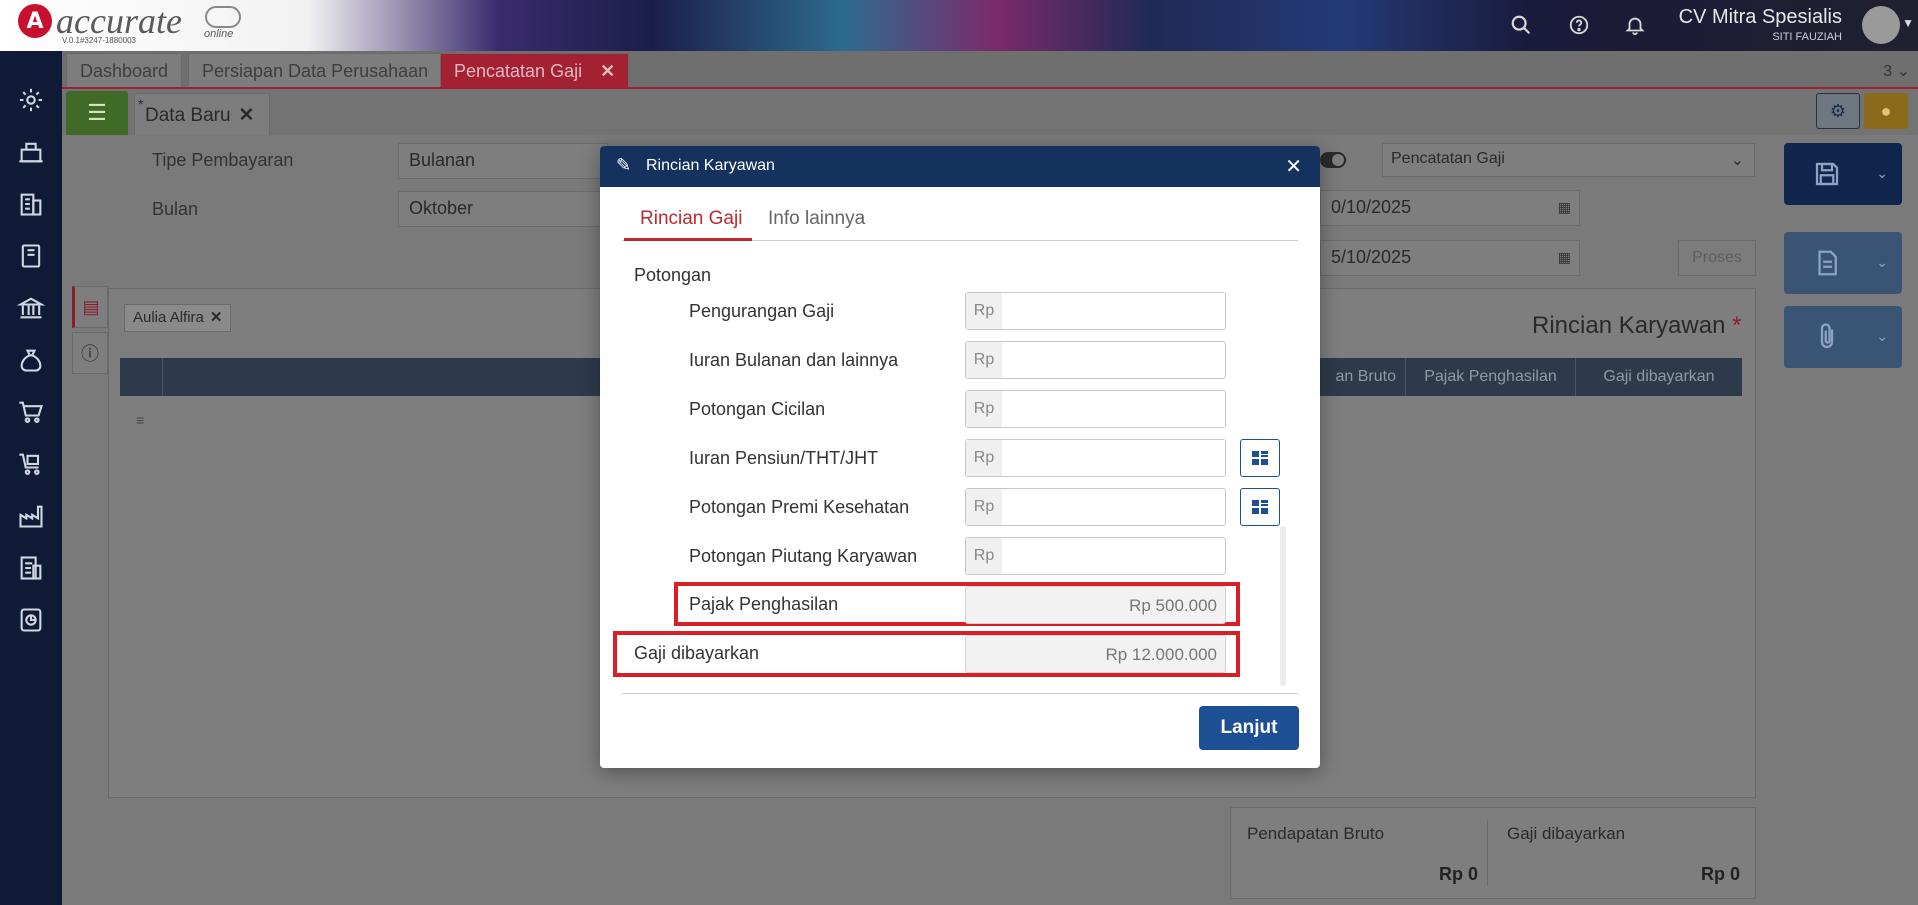 The image size is (1918, 905). Describe the element at coordinates (202, 114) in the screenshot. I see `tab-data-baru: * Data Baru ✕` at that location.